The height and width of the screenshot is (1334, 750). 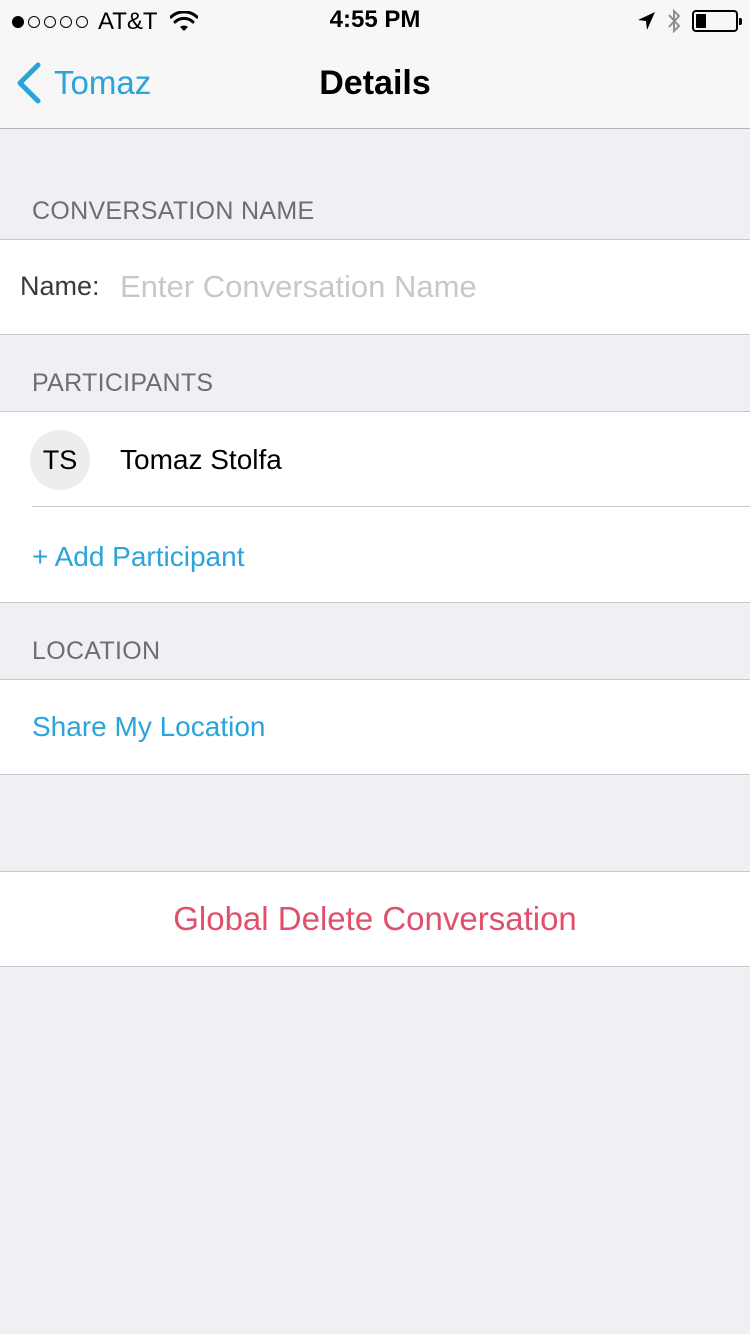 What do you see at coordinates (148, 727) in the screenshot?
I see `share-location-button: Share My Location` at bounding box center [148, 727].